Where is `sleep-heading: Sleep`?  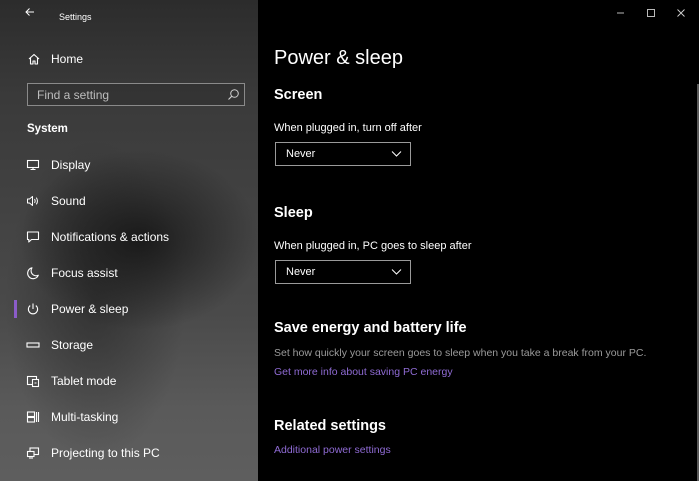 sleep-heading: Sleep is located at coordinates (293, 213).